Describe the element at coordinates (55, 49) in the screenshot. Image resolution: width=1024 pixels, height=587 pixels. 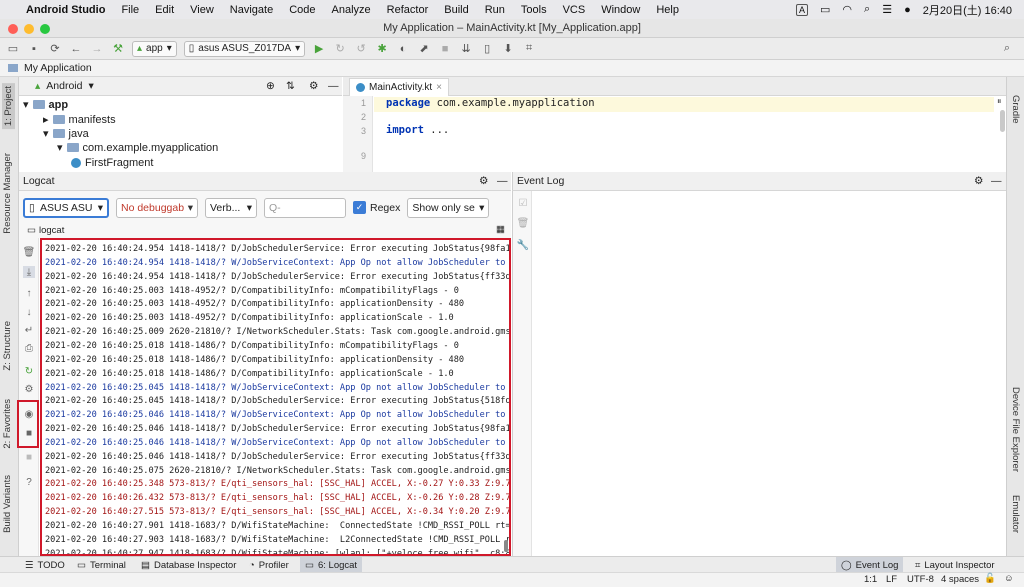
I see `sync-icon: ⟳` at that location.